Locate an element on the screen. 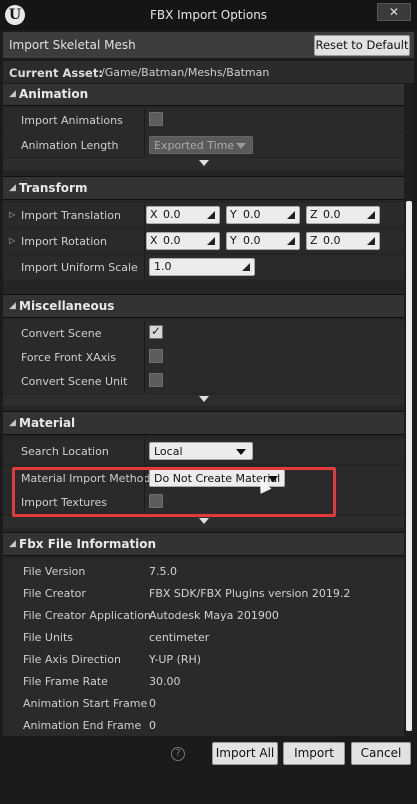 The image size is (417, 804). property-row: Convert Scene is located at coordinates (203, 333).